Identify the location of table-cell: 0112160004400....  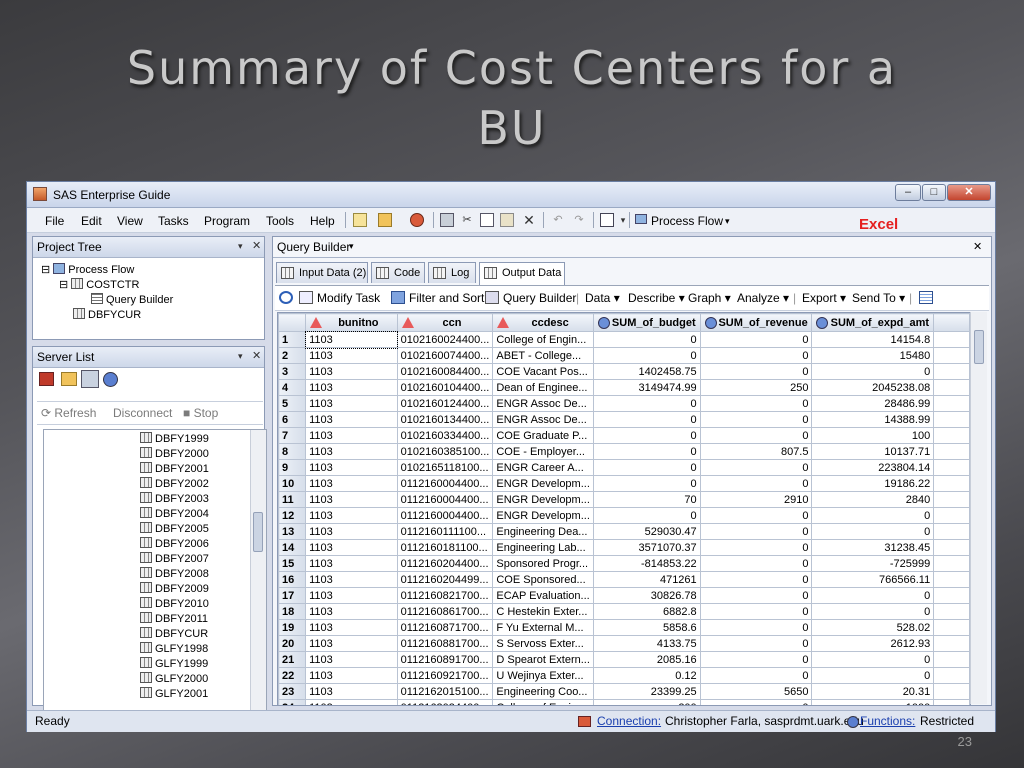
(445, 499).